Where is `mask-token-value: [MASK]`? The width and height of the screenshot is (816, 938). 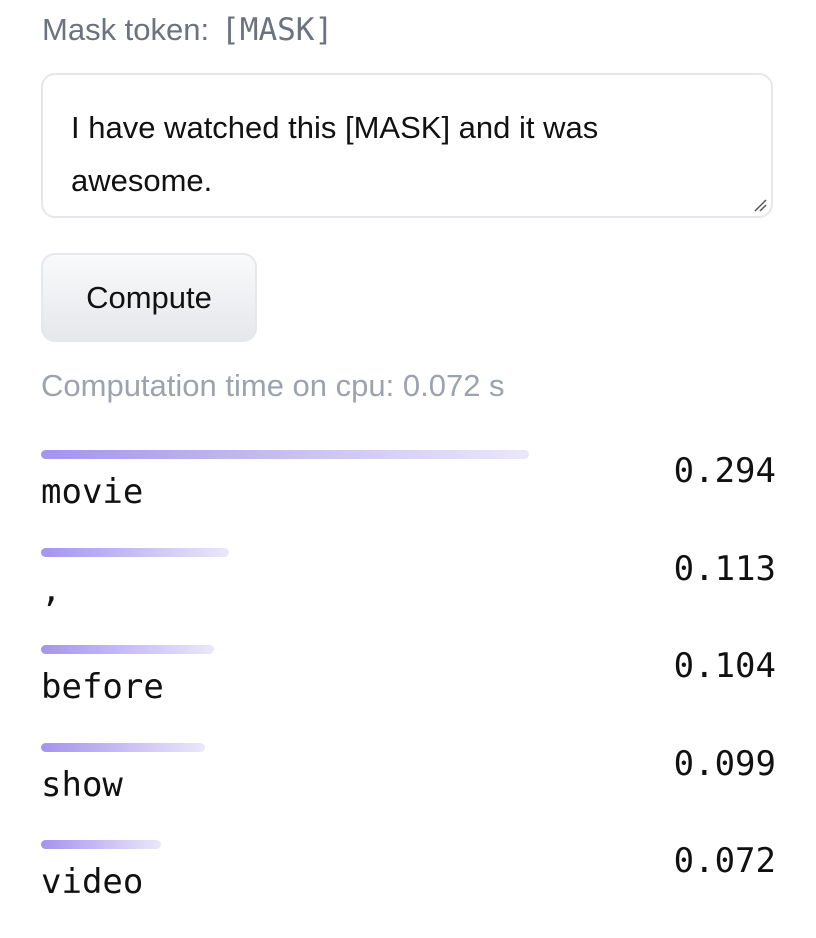
mask-token-value: [MASK] is located at coordinates (277, 30).